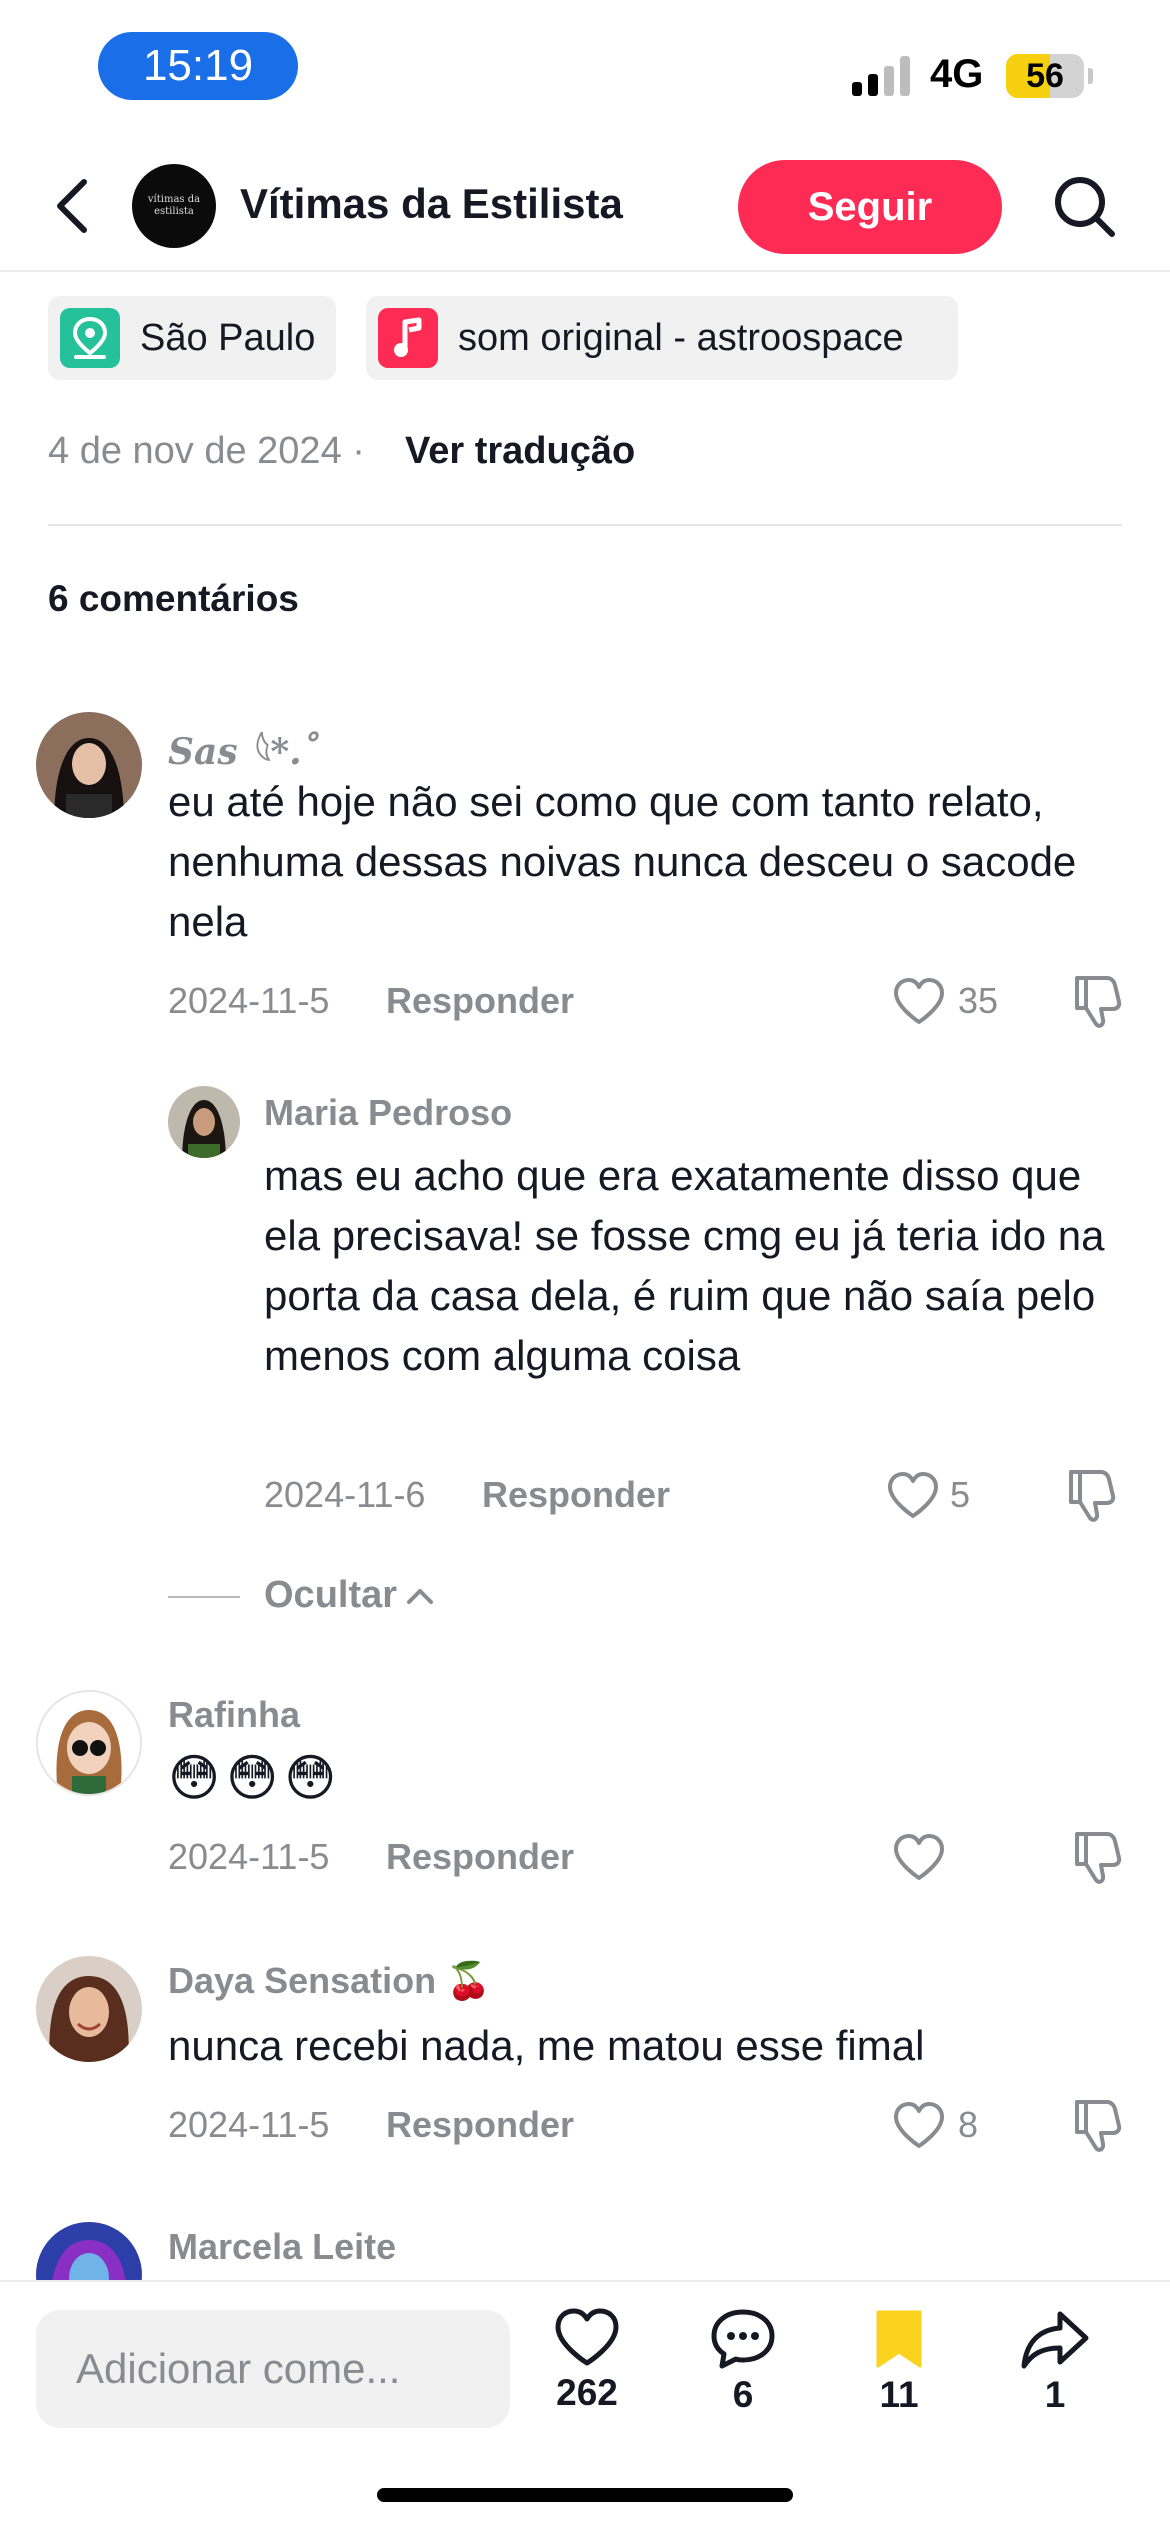  Describe the element at coordinates (587, 2392) in the screenshot. I see `video-like-count: 262` at that location.